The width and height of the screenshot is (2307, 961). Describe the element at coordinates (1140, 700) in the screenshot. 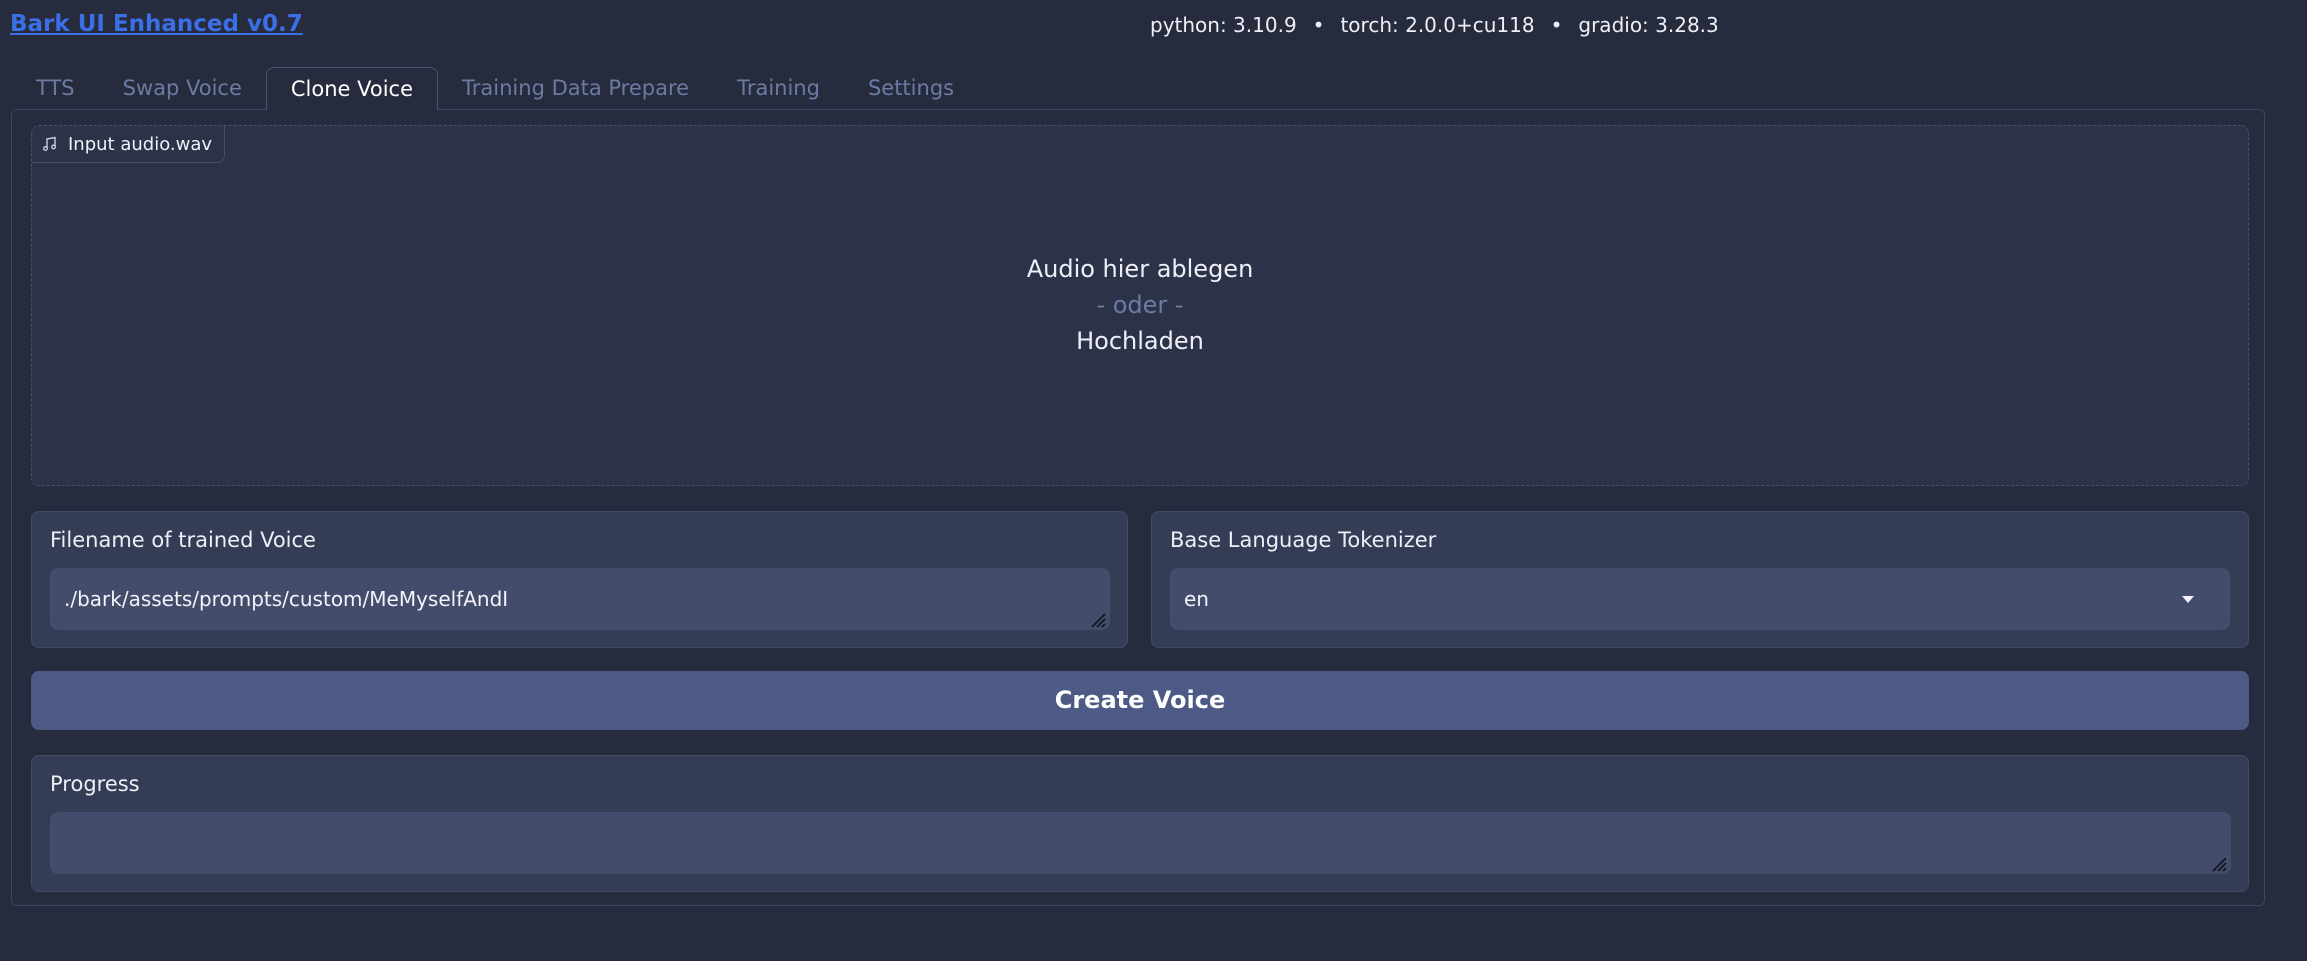

I see `create-voice-button: Create Voice` at that location.